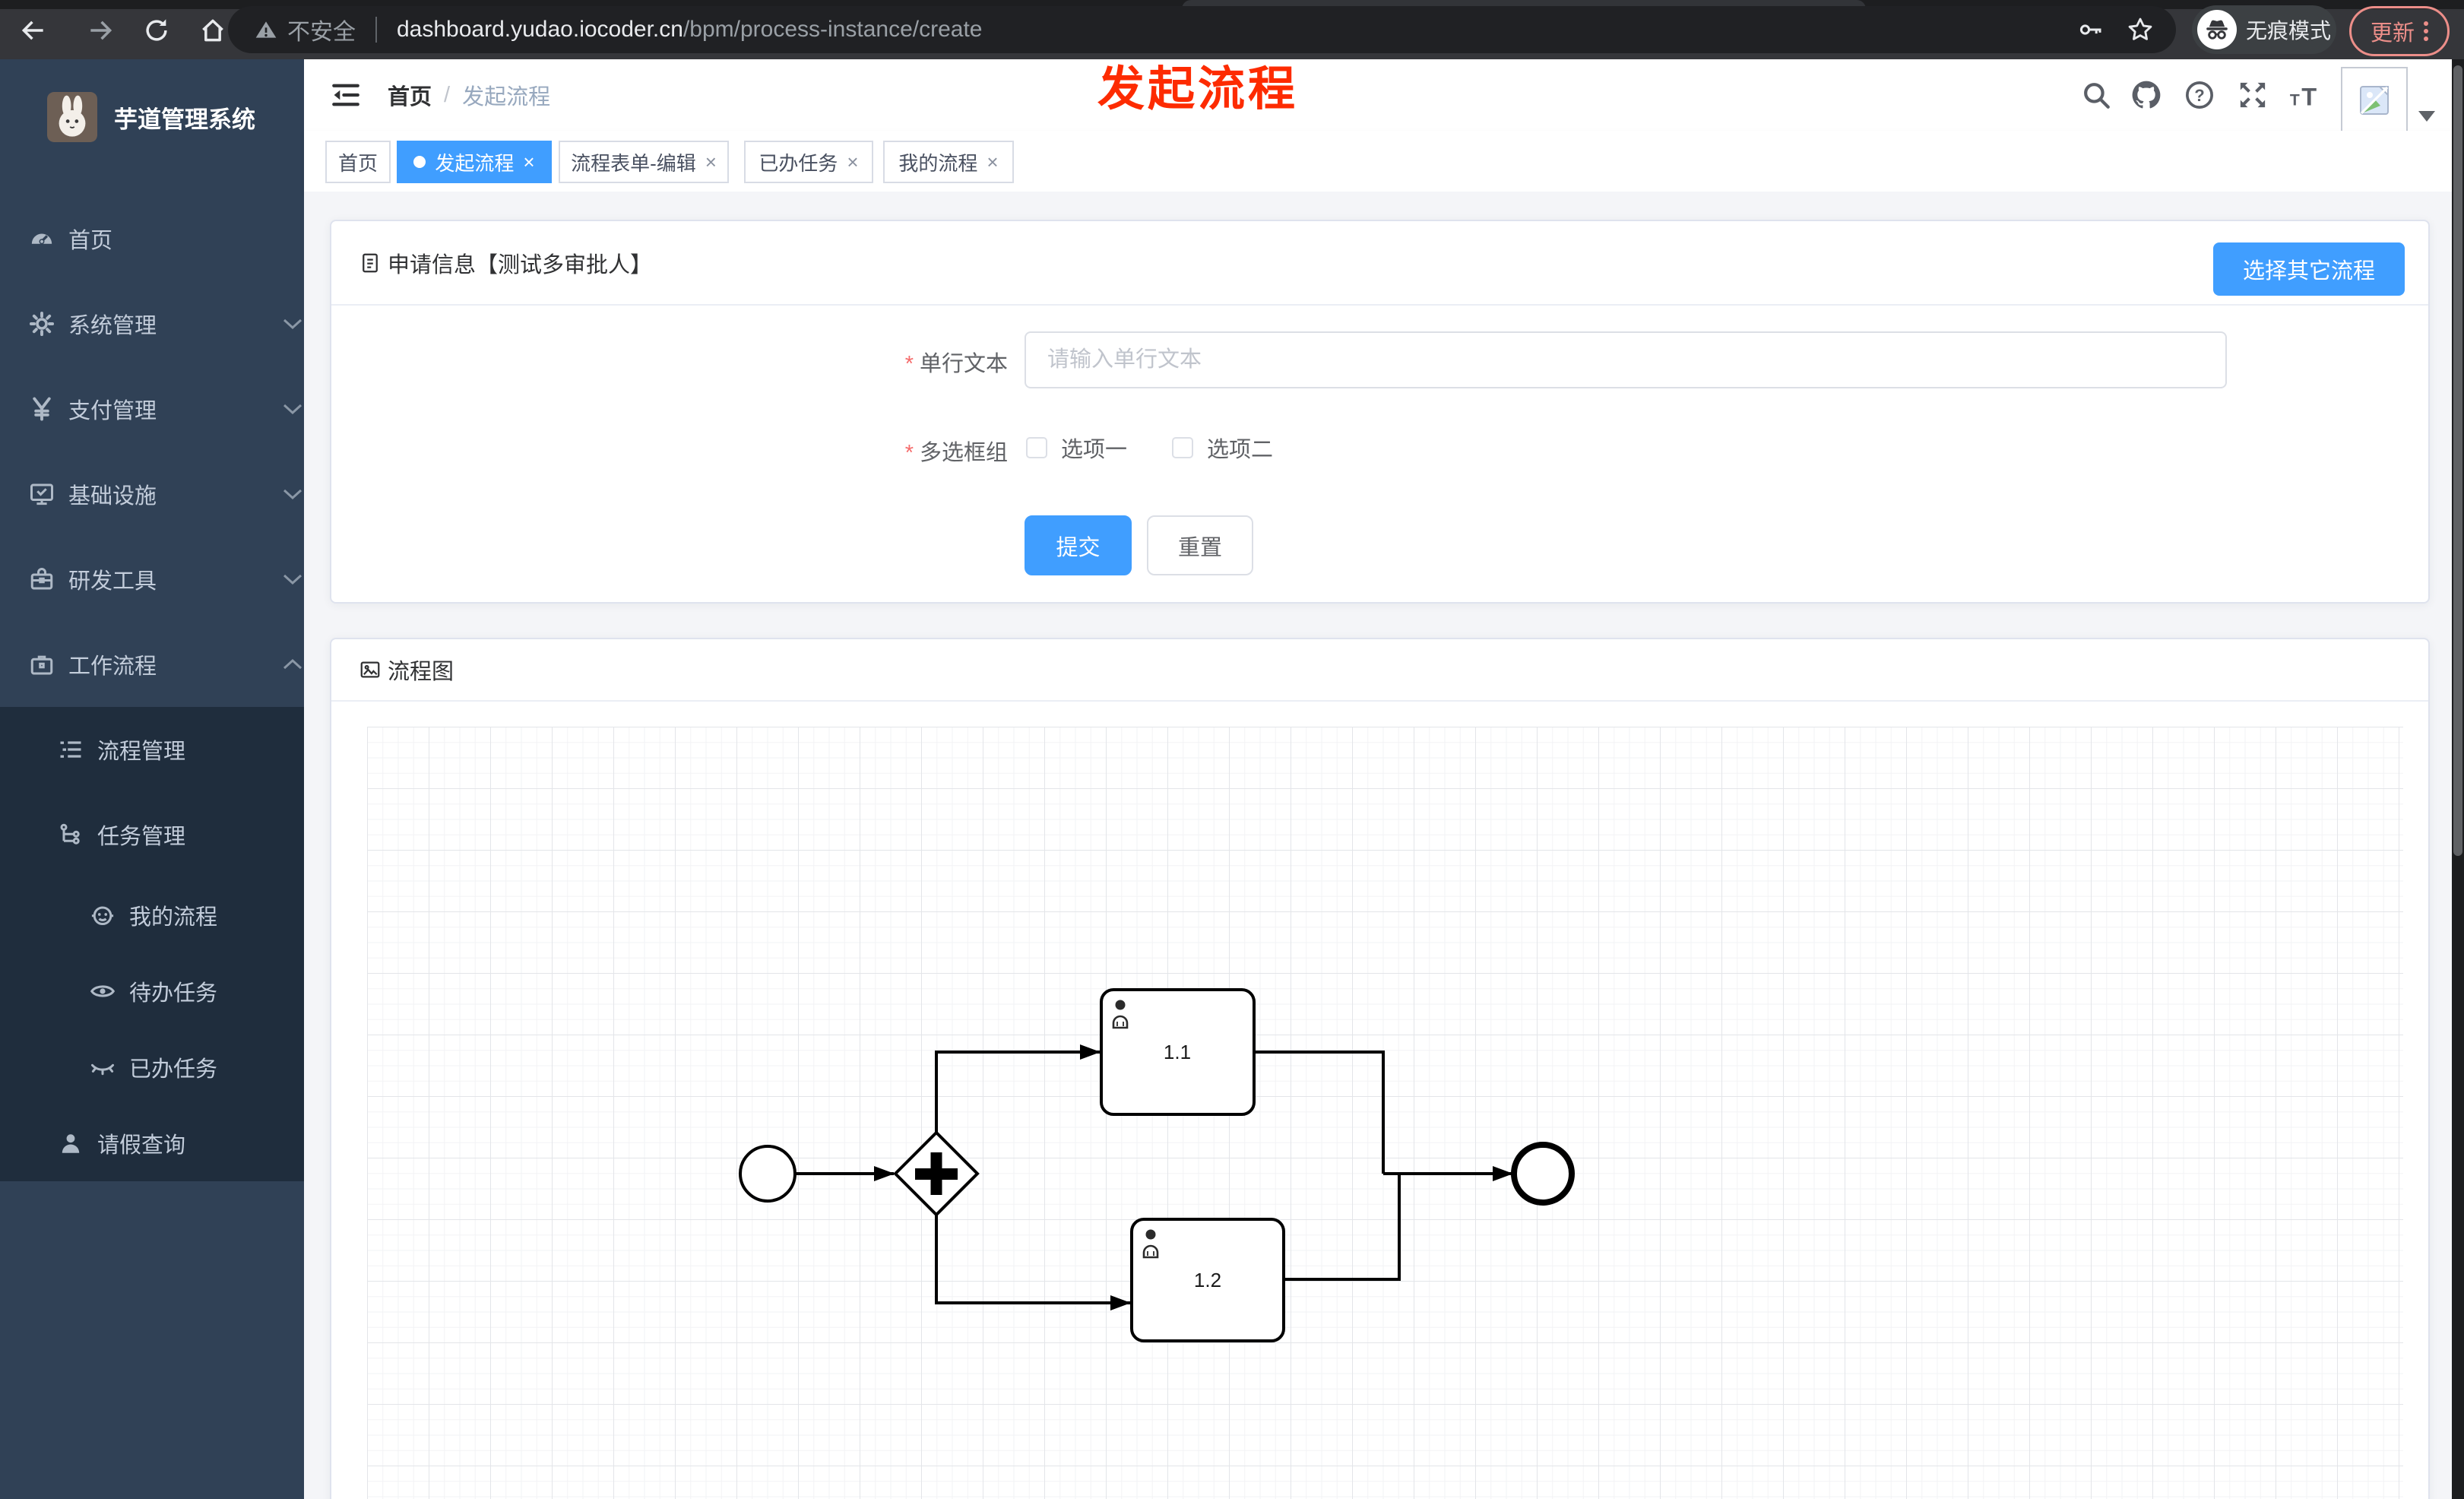  I want to click on browser-scrollbar, so click(2458, 779).